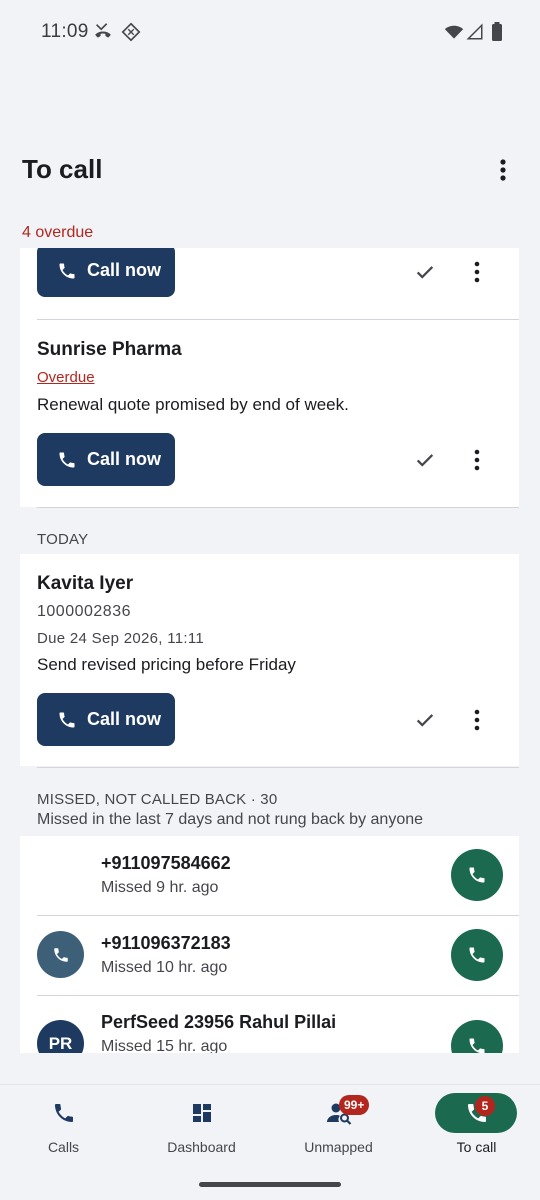 The width and height of the screenshot is (540, 1200). Describe the element at coordinates (270, 1184) in the screenshot. I see `home-indicator` at that location.